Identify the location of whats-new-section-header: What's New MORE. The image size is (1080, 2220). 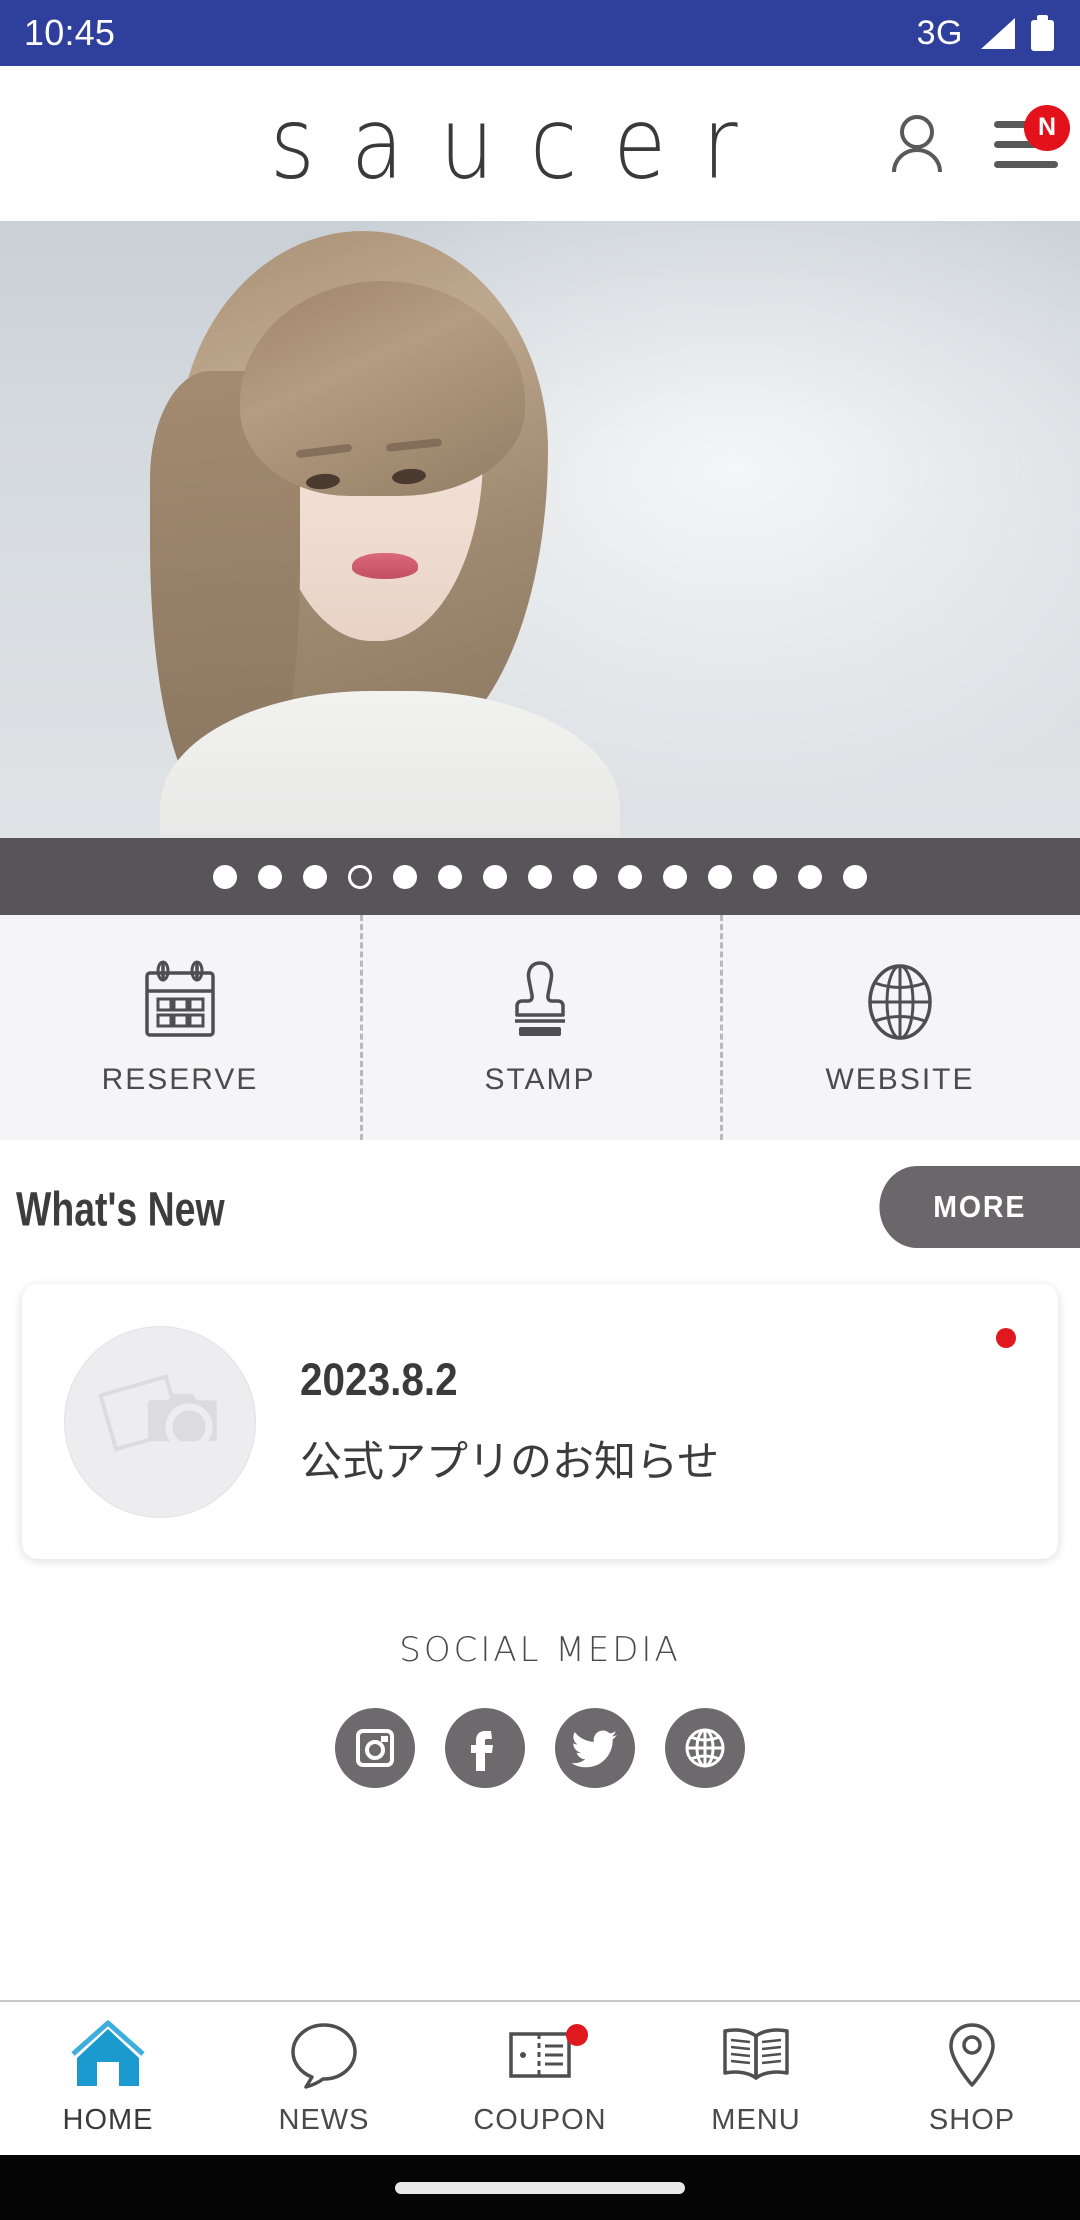
(540, 1210).